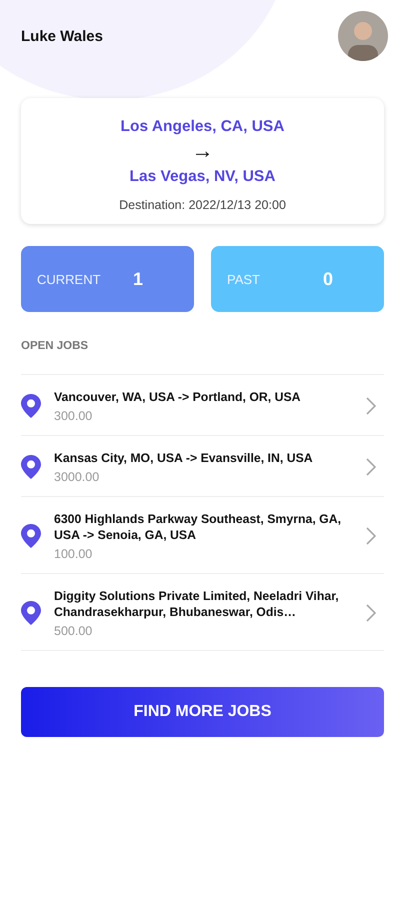  Describe the element at coordinates (74, 631) in the screenshot. I see `job-price: 500.00` at that location.